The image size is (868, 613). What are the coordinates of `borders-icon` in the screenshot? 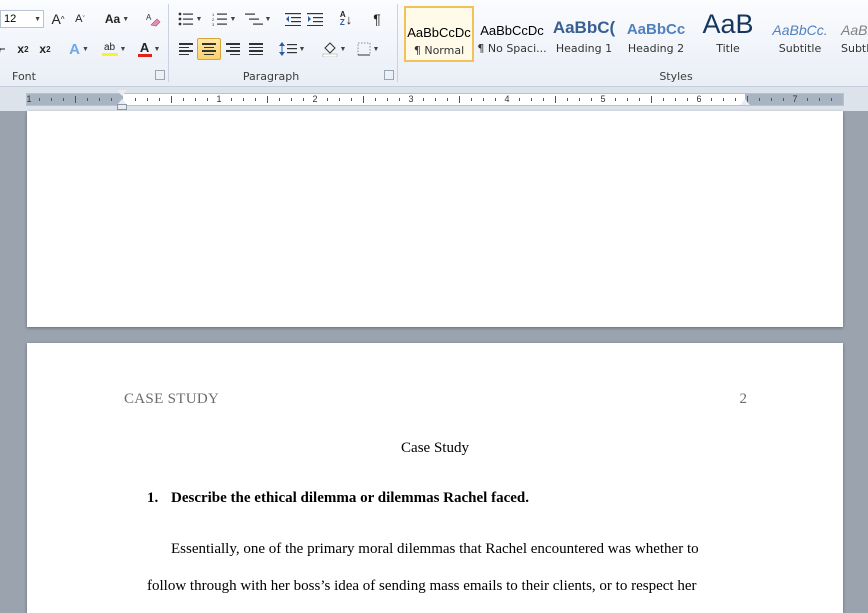 It's located at (364, 49).